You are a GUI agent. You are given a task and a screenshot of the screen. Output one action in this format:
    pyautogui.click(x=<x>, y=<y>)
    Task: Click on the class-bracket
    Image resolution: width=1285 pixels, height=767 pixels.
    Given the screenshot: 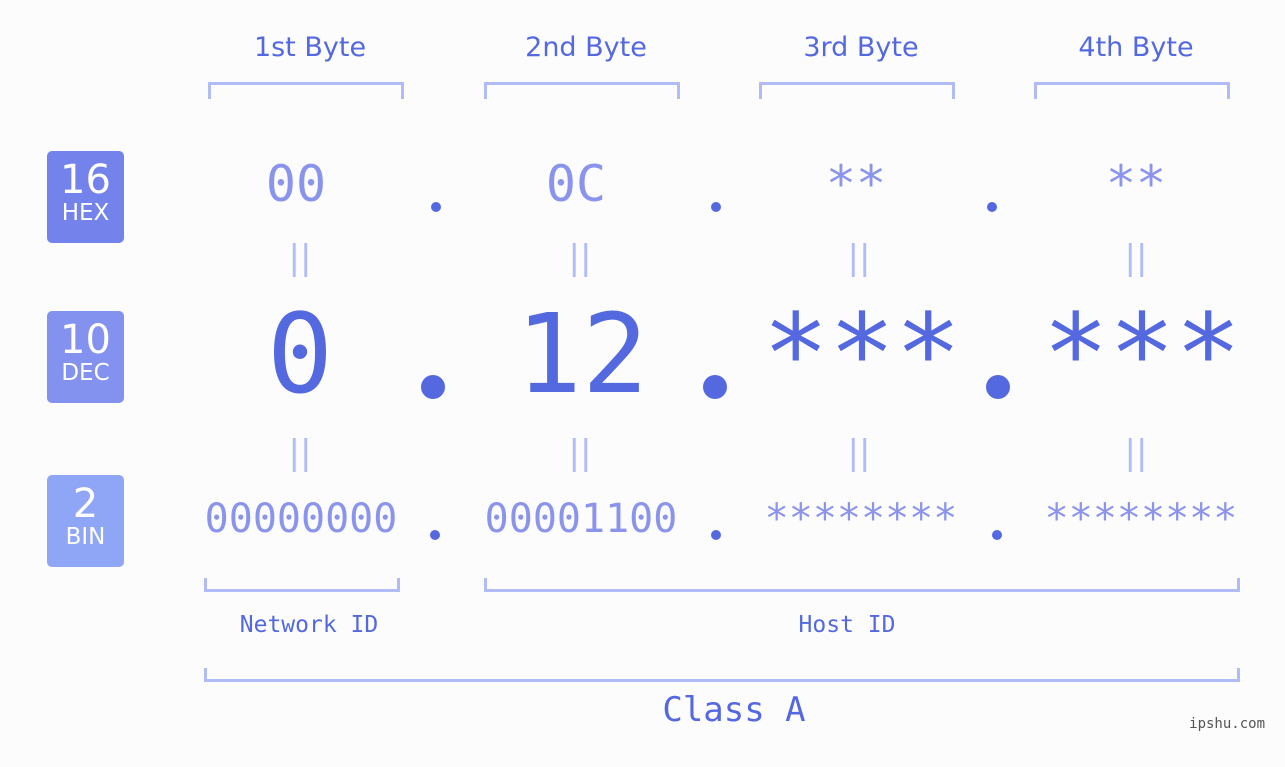 What is the action you would take?
    pyautogui.click(x=722, y=675)
    